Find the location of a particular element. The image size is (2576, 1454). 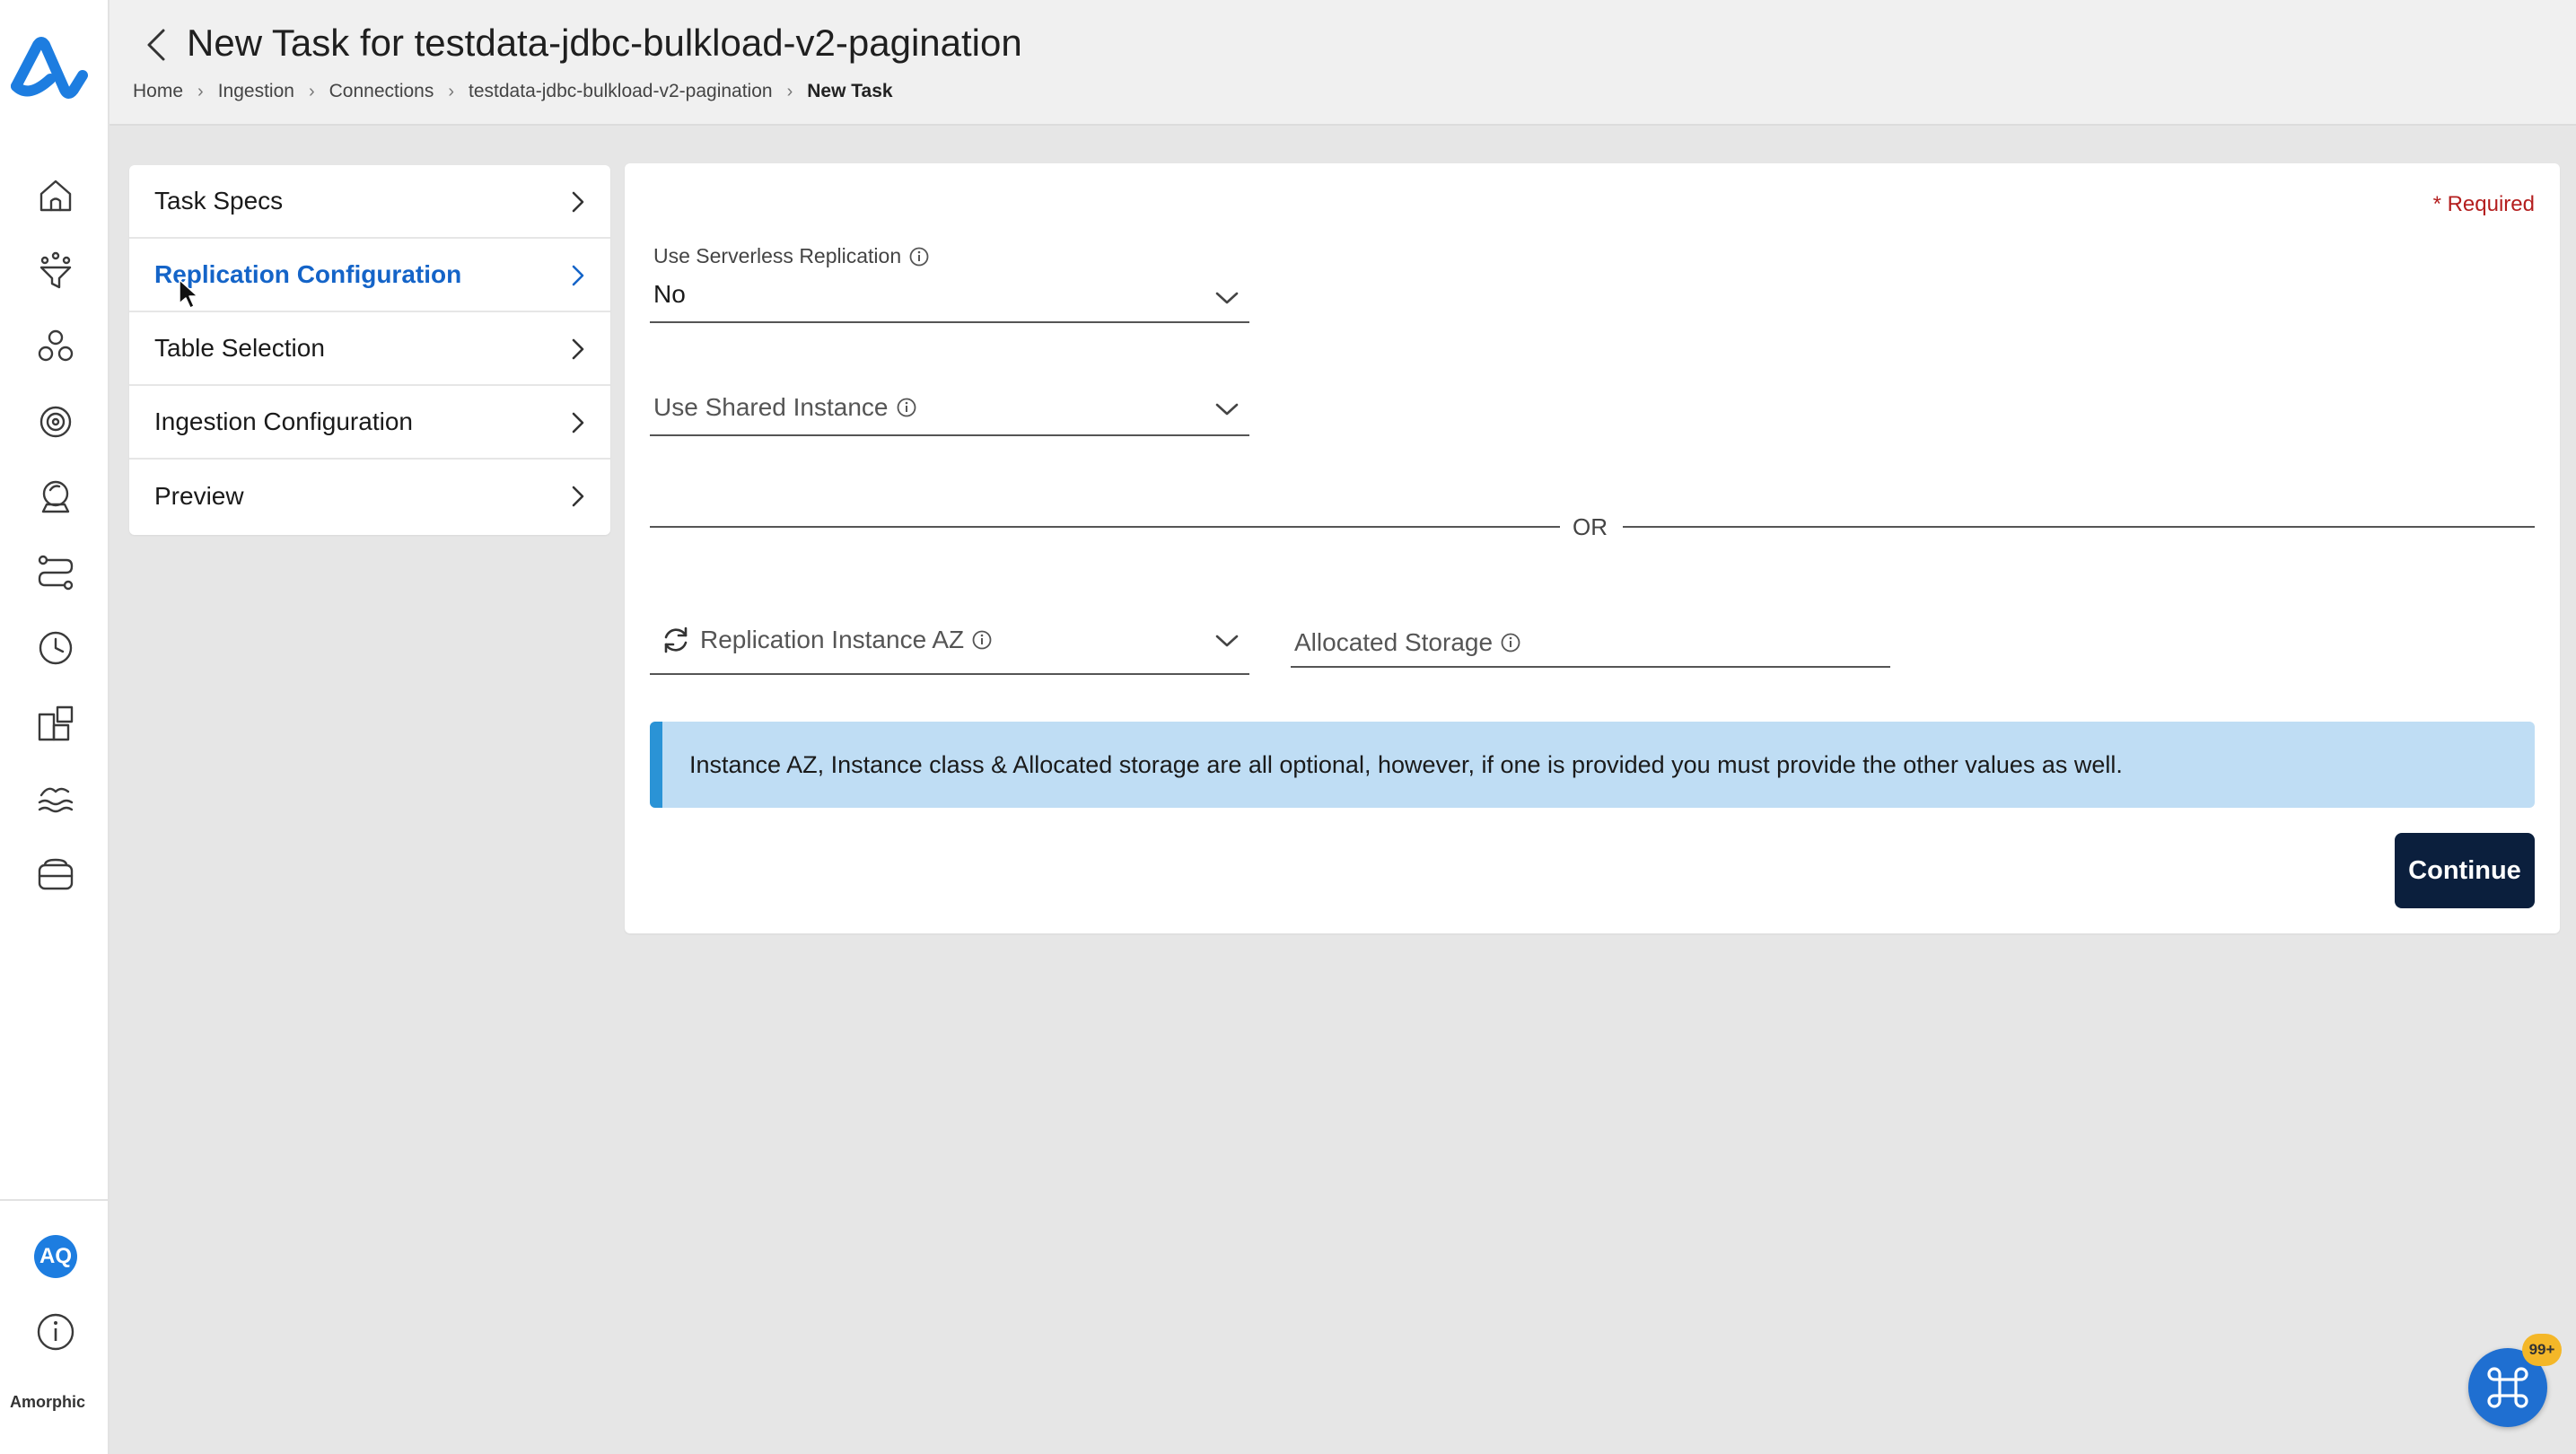

step-label: Task Specs is located at coordinates (219, 201).